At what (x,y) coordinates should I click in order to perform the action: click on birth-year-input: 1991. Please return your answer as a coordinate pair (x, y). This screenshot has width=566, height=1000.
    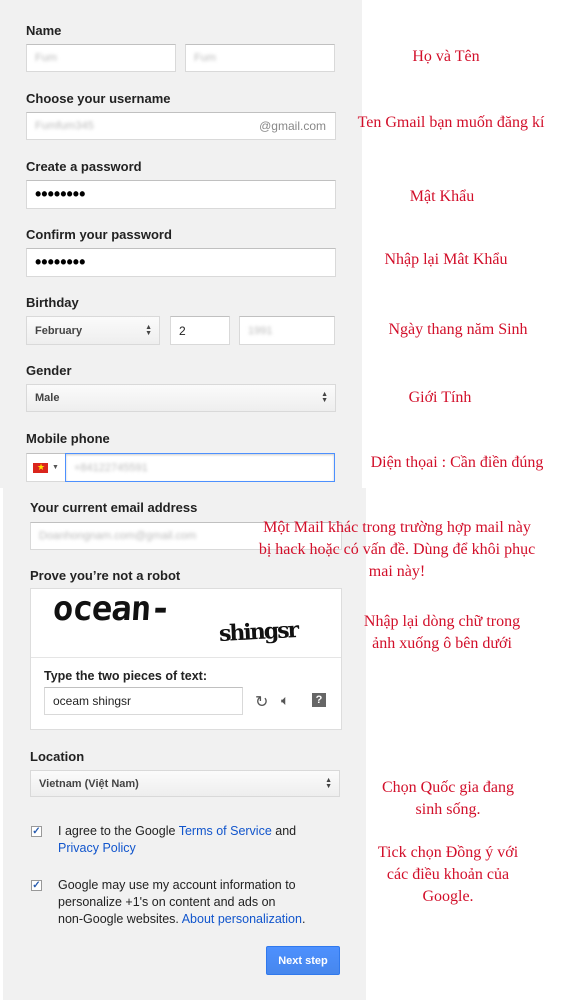
    Looking at the image, I should click on (287, 330).